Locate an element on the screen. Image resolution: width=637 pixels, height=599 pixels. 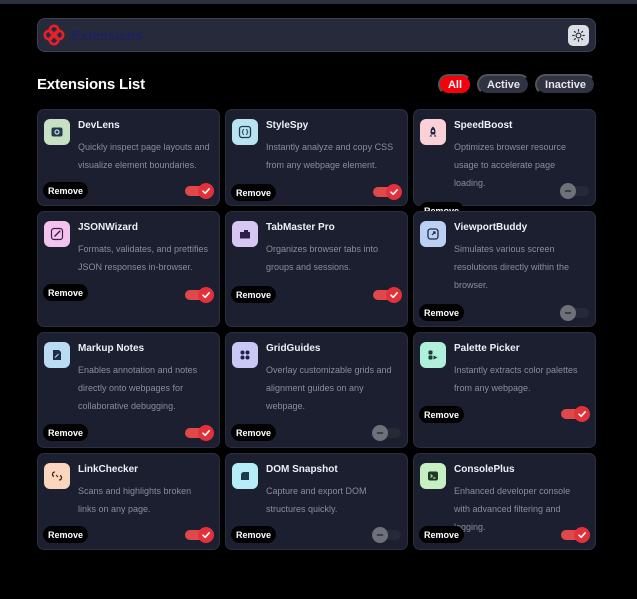
enable-toggle-dom-snapshot is located at coordinates (386, 535).